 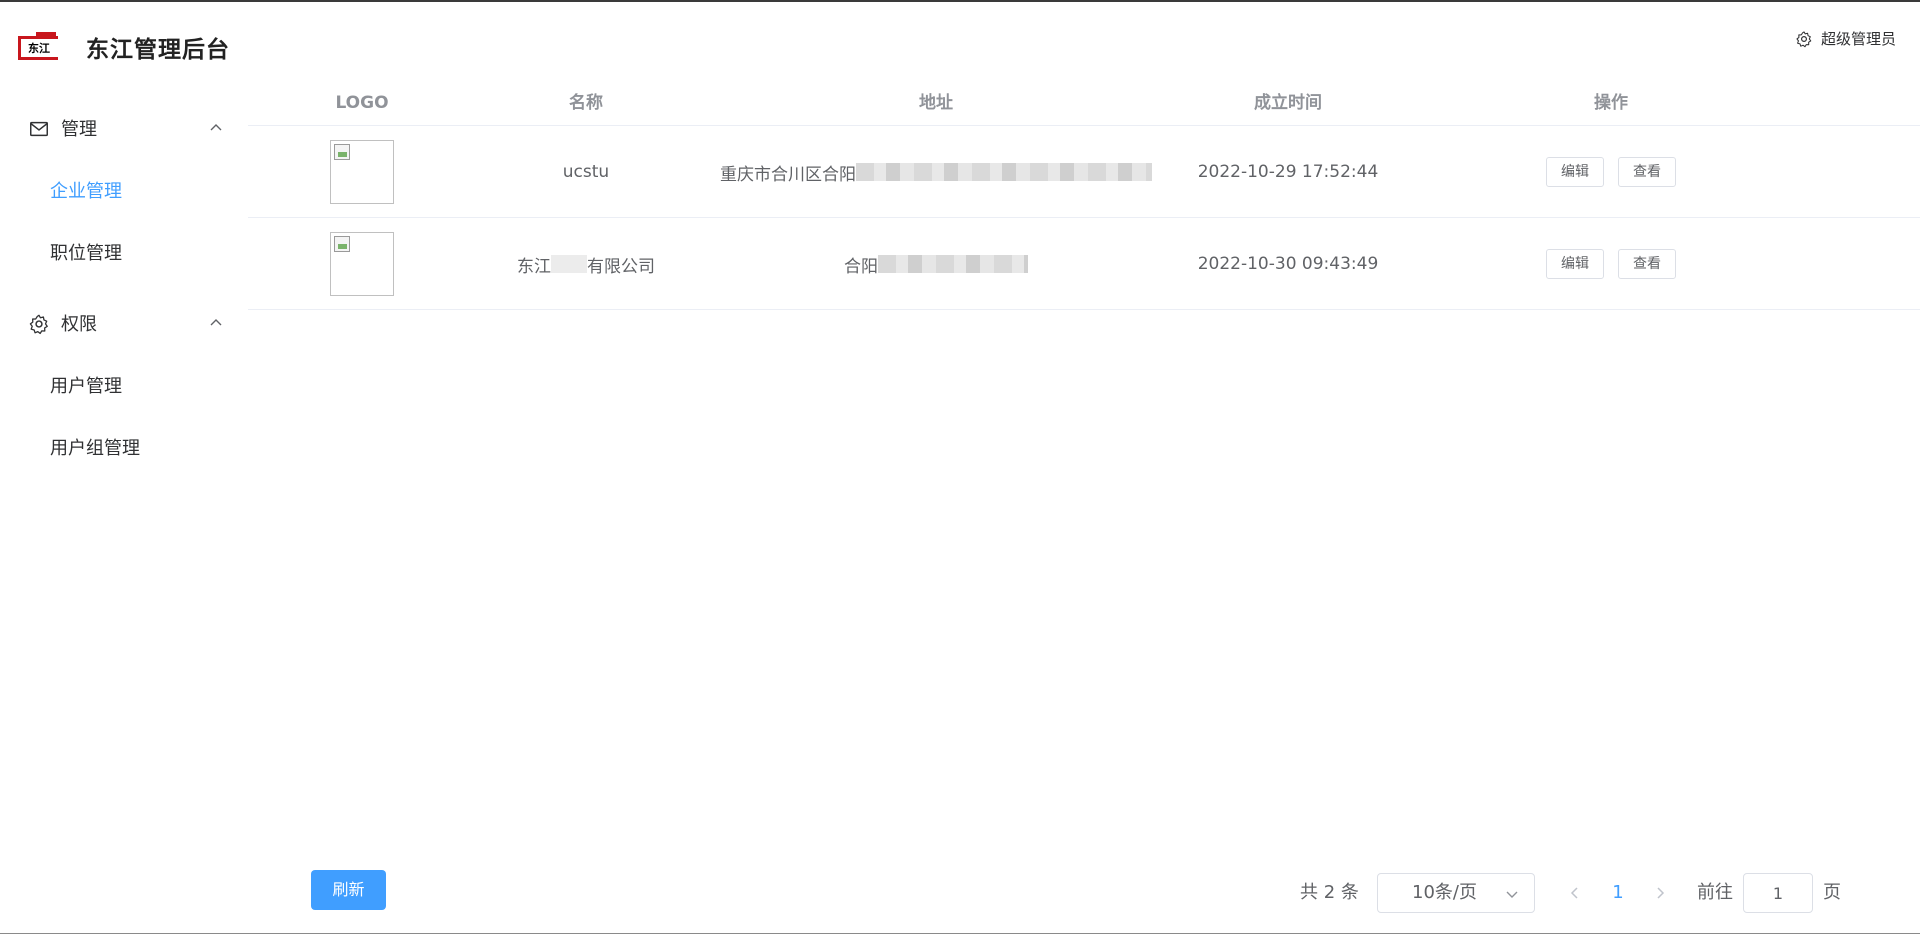 I want to click on page-number-current: 1, so click(x=1618, y=893).